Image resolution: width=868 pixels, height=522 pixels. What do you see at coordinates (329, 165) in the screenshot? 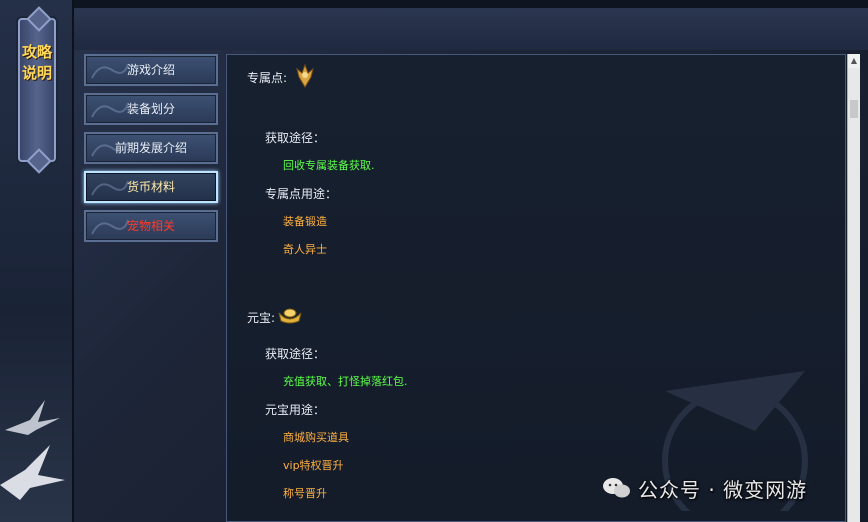
I see `acquire-text: 回收专属装备获取.` at bounding box center [329, 165].